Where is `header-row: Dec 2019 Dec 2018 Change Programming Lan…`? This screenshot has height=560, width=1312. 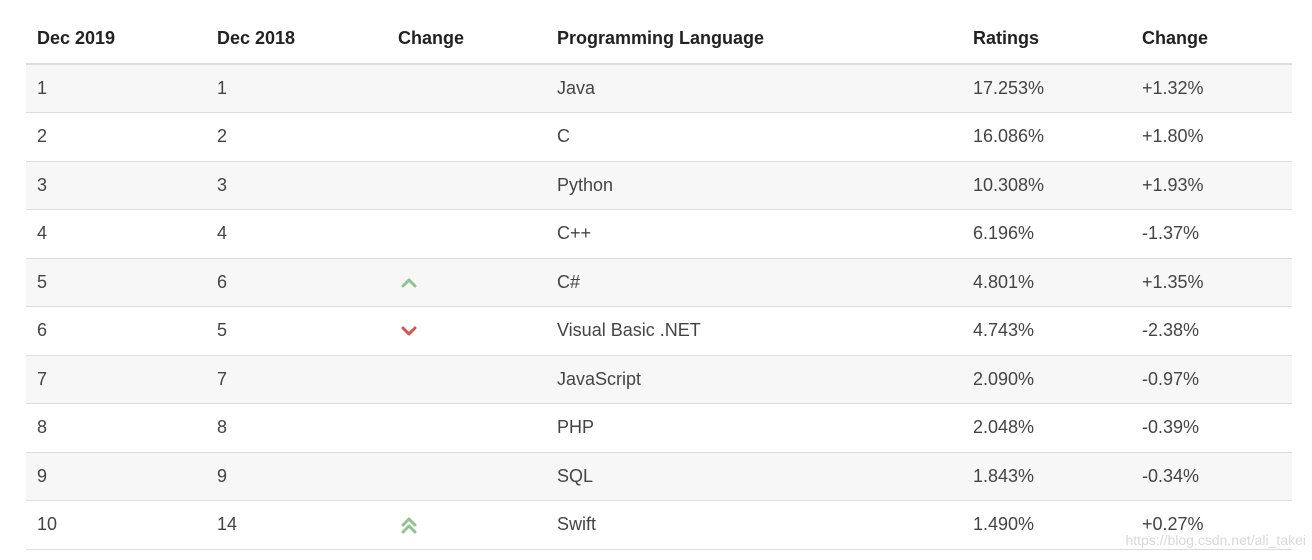 header-row: Dec 2019 Dec 2018 Change Programming Lan… is located at coordinates (659, 39).